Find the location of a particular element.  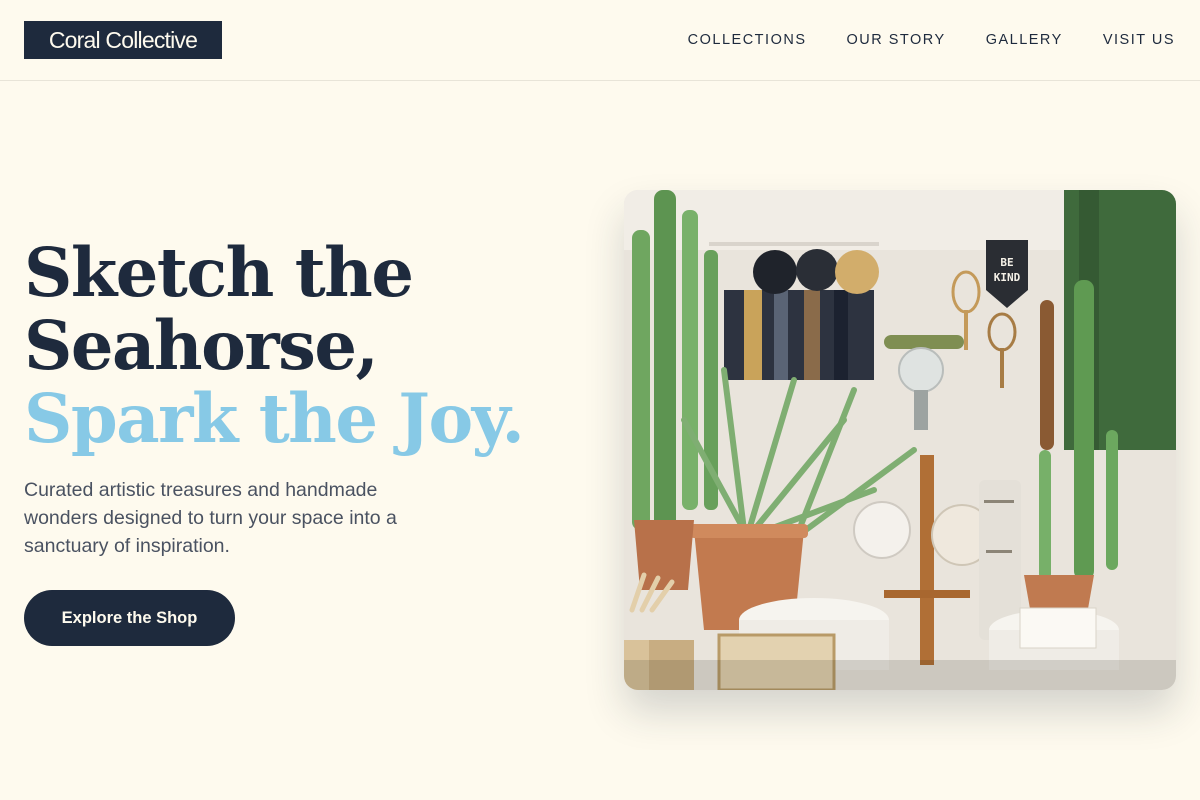

headline-line-2: Seahorse, is located at coordinates (201, 345).